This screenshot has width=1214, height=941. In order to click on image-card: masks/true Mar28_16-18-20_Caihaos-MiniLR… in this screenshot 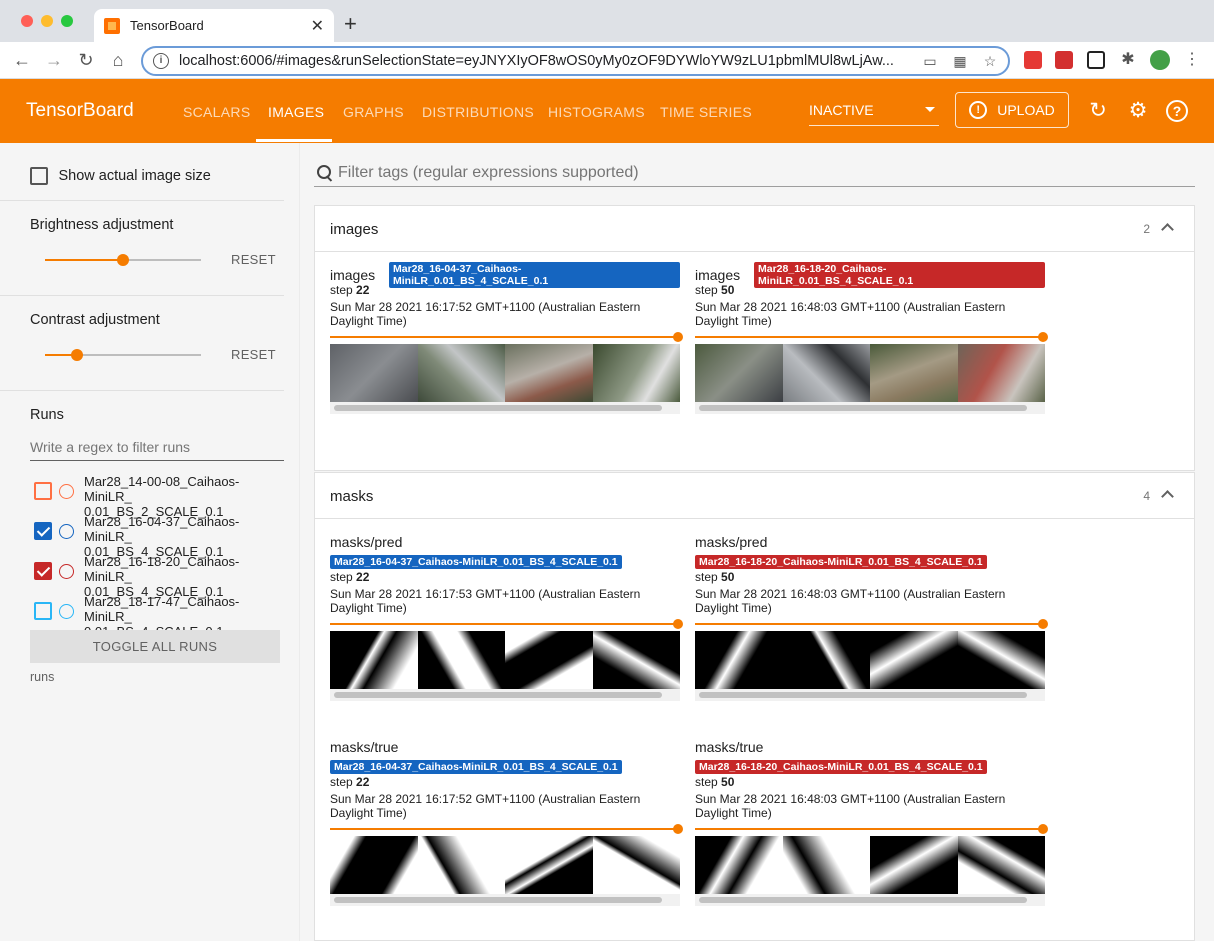, I will do `click(871, 822)`.